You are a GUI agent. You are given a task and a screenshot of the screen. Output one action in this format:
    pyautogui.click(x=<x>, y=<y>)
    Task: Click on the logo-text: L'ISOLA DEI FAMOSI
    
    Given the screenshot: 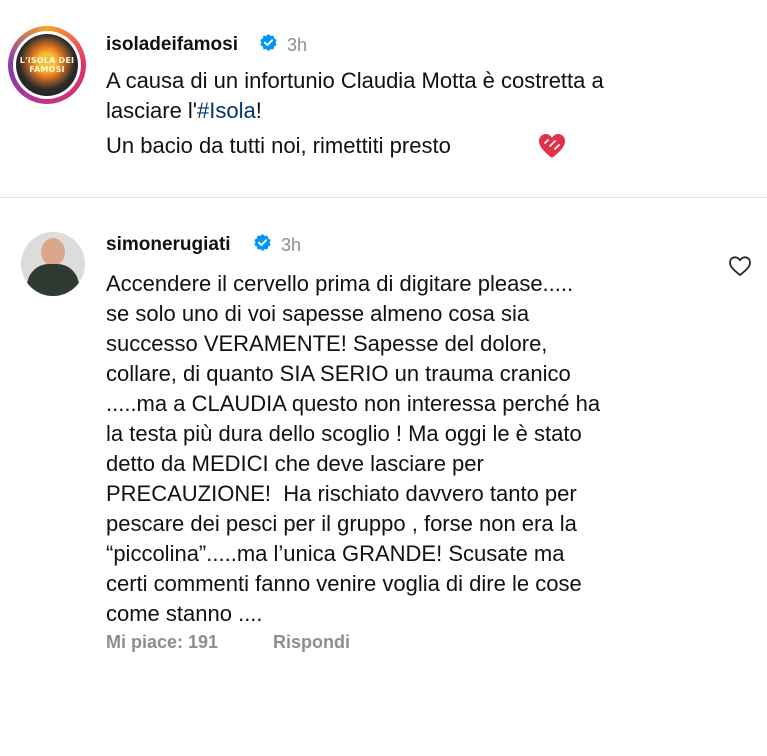 What is the action you would take?
    pyautogui.click(x=47, y=65)
    